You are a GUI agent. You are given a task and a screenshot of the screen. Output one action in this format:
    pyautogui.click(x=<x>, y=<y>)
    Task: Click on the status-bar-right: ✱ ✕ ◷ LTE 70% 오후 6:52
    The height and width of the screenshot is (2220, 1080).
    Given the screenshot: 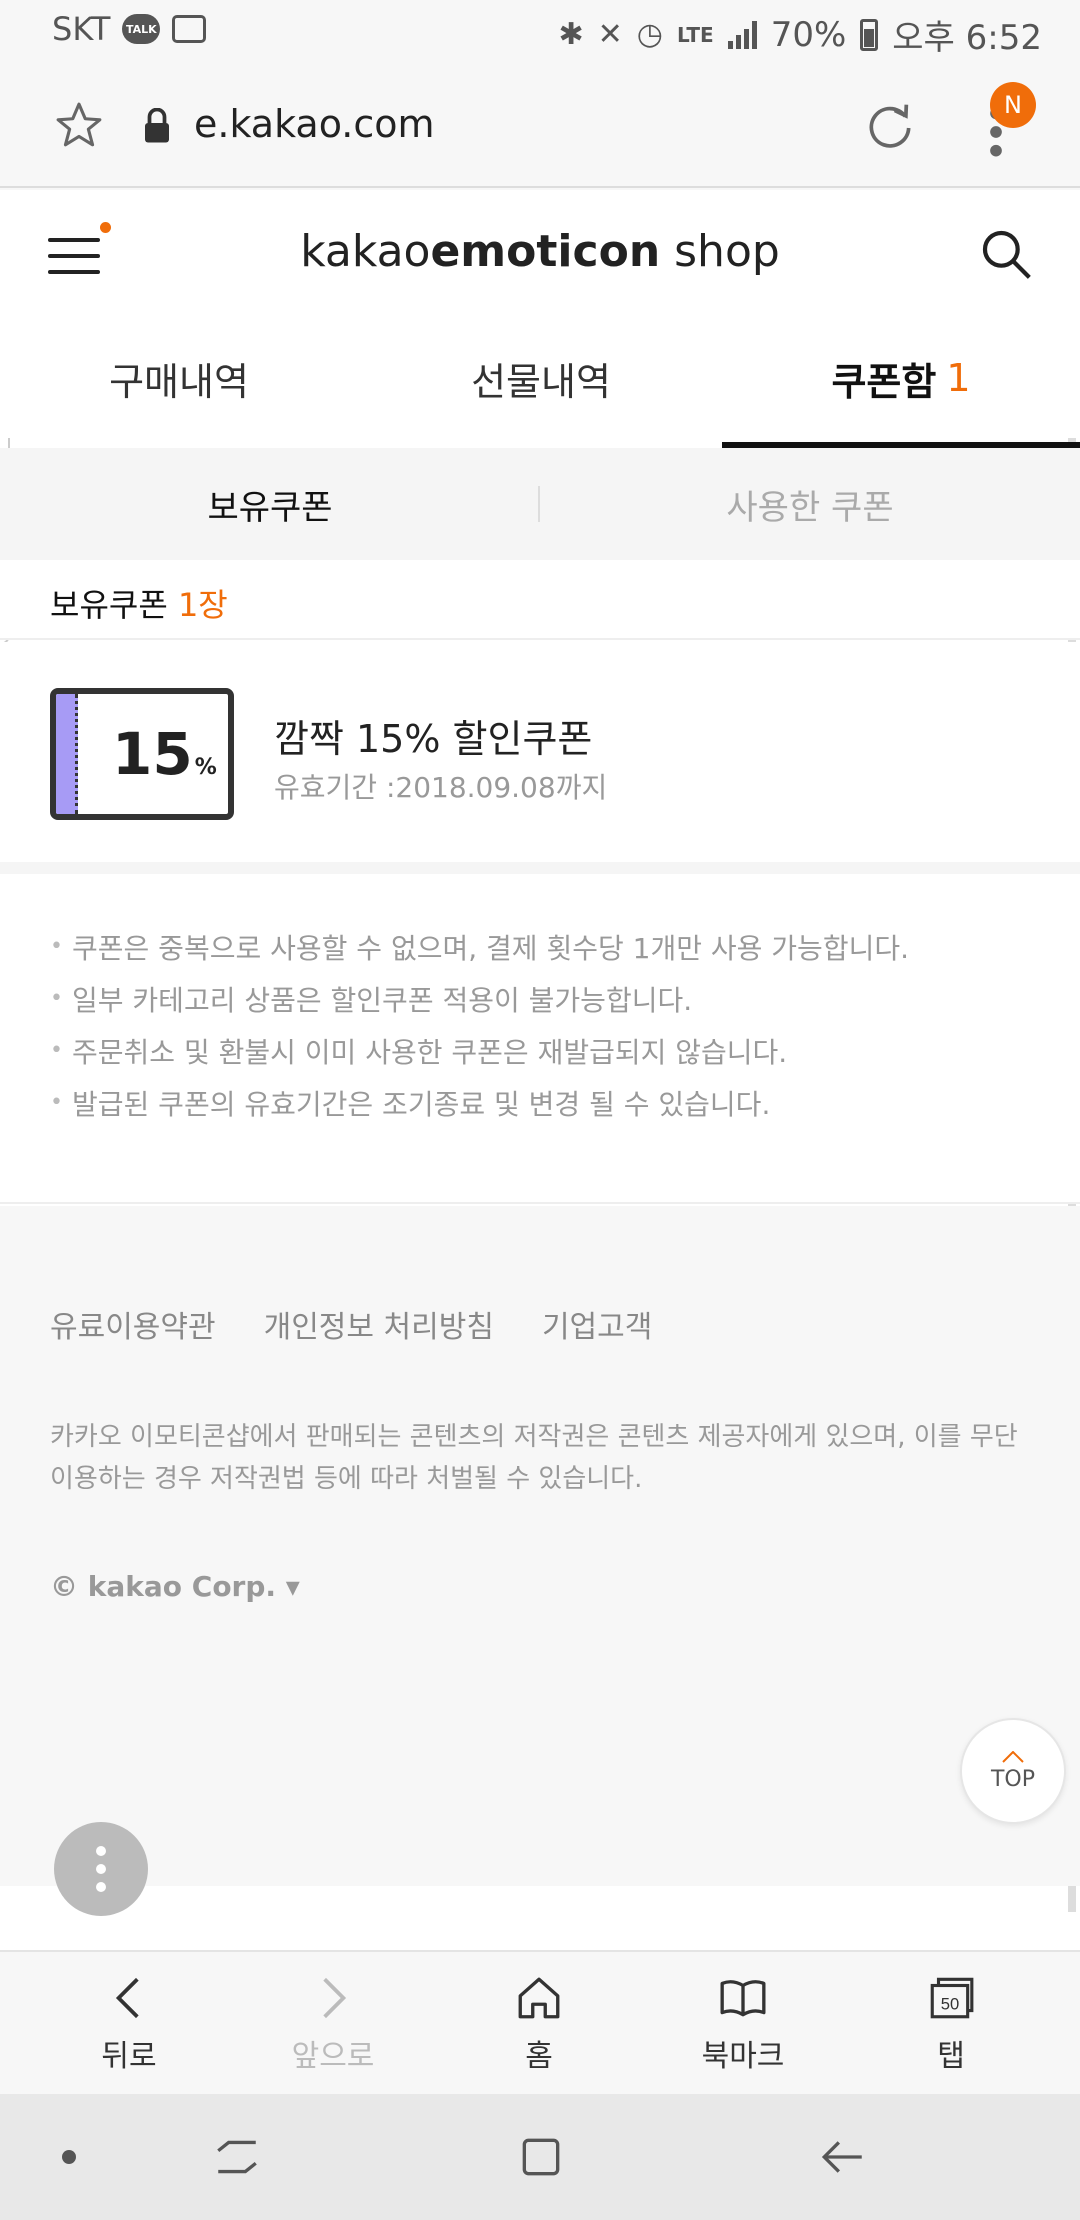 What is the action you would take?
    pyautogui.click(x=800, y=34)
    